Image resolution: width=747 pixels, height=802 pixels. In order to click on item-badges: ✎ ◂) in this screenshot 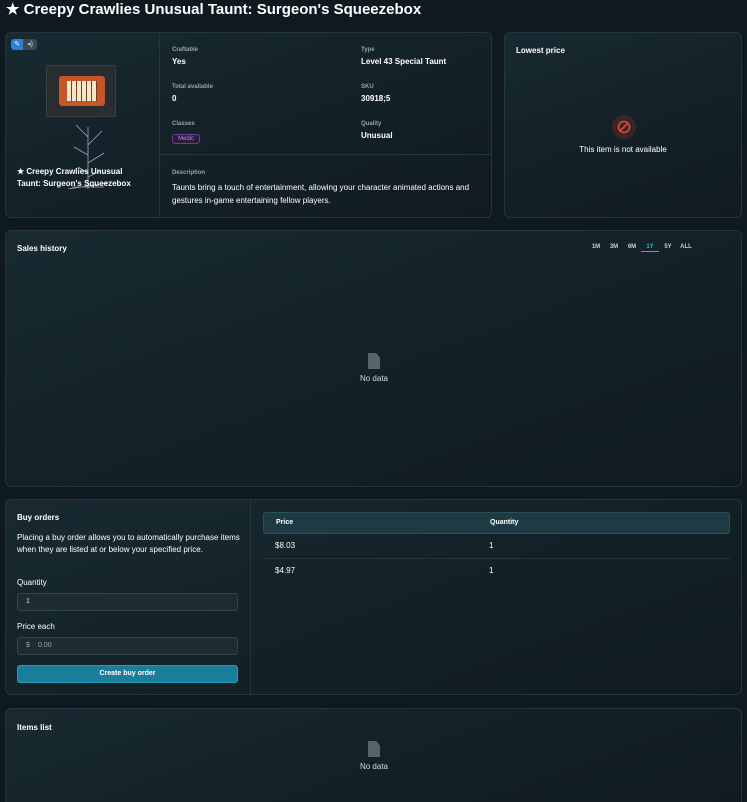, I will do `click(24, 44)`.